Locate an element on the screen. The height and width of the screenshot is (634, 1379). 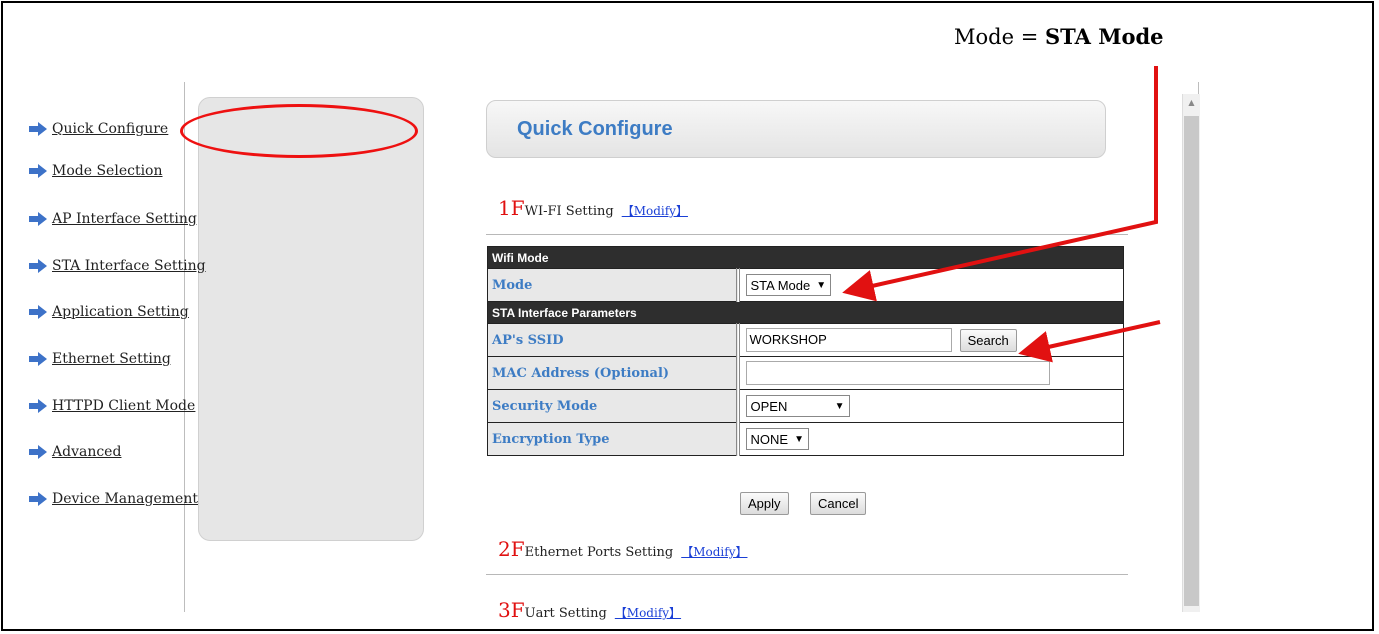
annotation-arrows is located at coordinates (1001, 214).